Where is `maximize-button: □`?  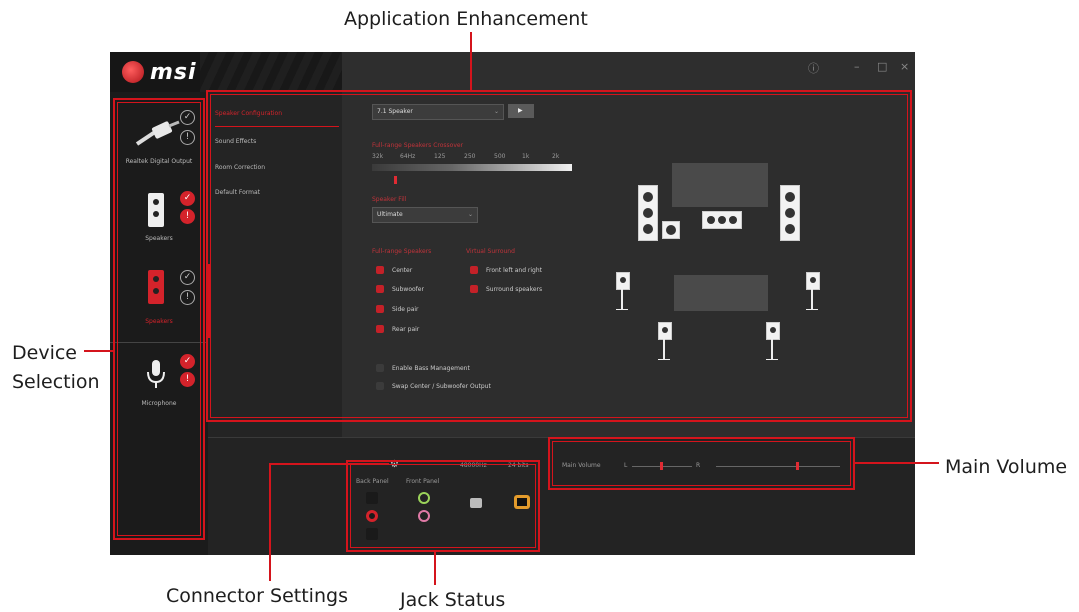
maximize-button: □ is located at coordinates (882, 66).